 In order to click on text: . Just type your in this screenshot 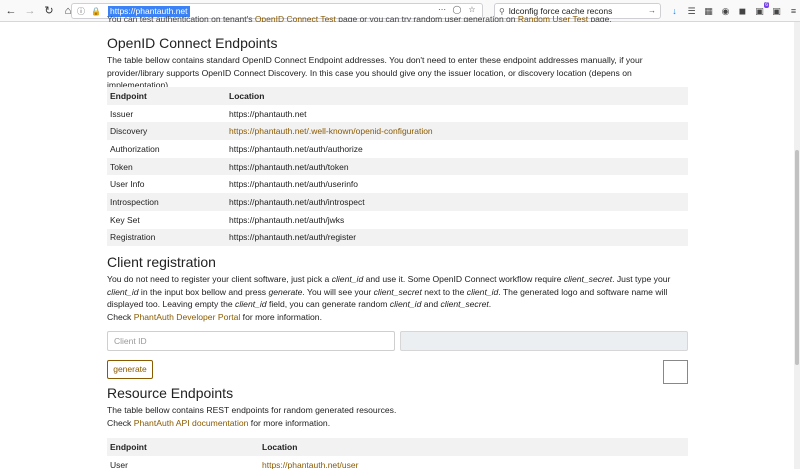, I will do `click(641, 279)`.